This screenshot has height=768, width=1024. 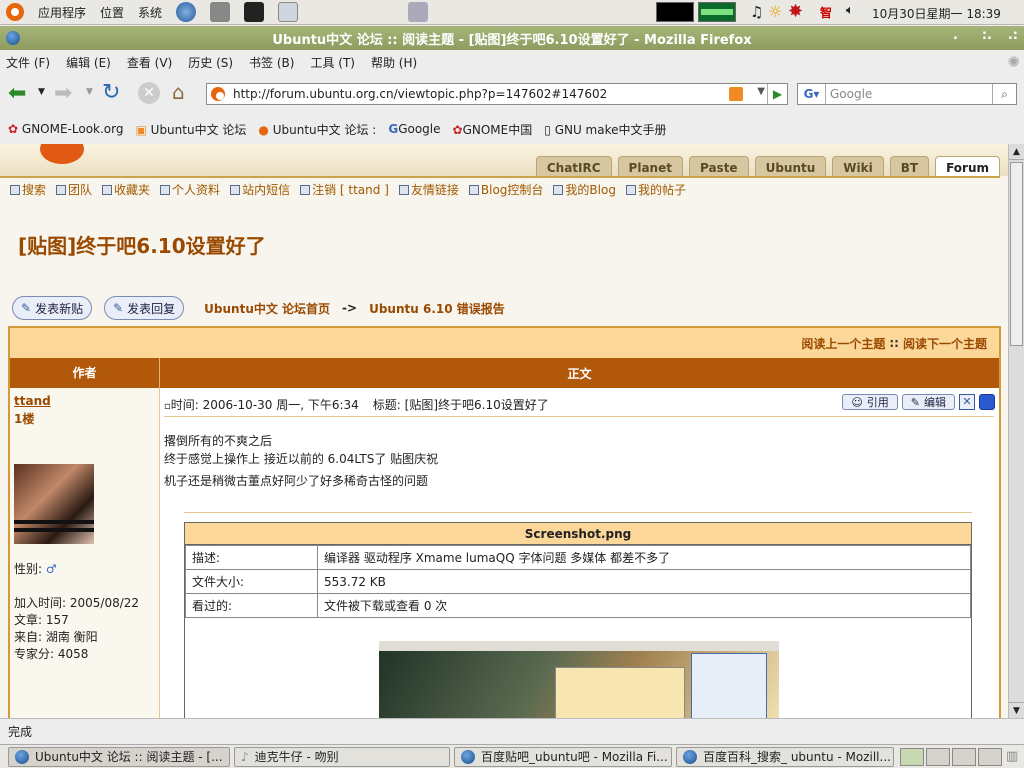 What do you see at coordinates (332, 62) in the screenshot?
I see `menu-tools: 工具 (T)` at bounding box center [332, 62].